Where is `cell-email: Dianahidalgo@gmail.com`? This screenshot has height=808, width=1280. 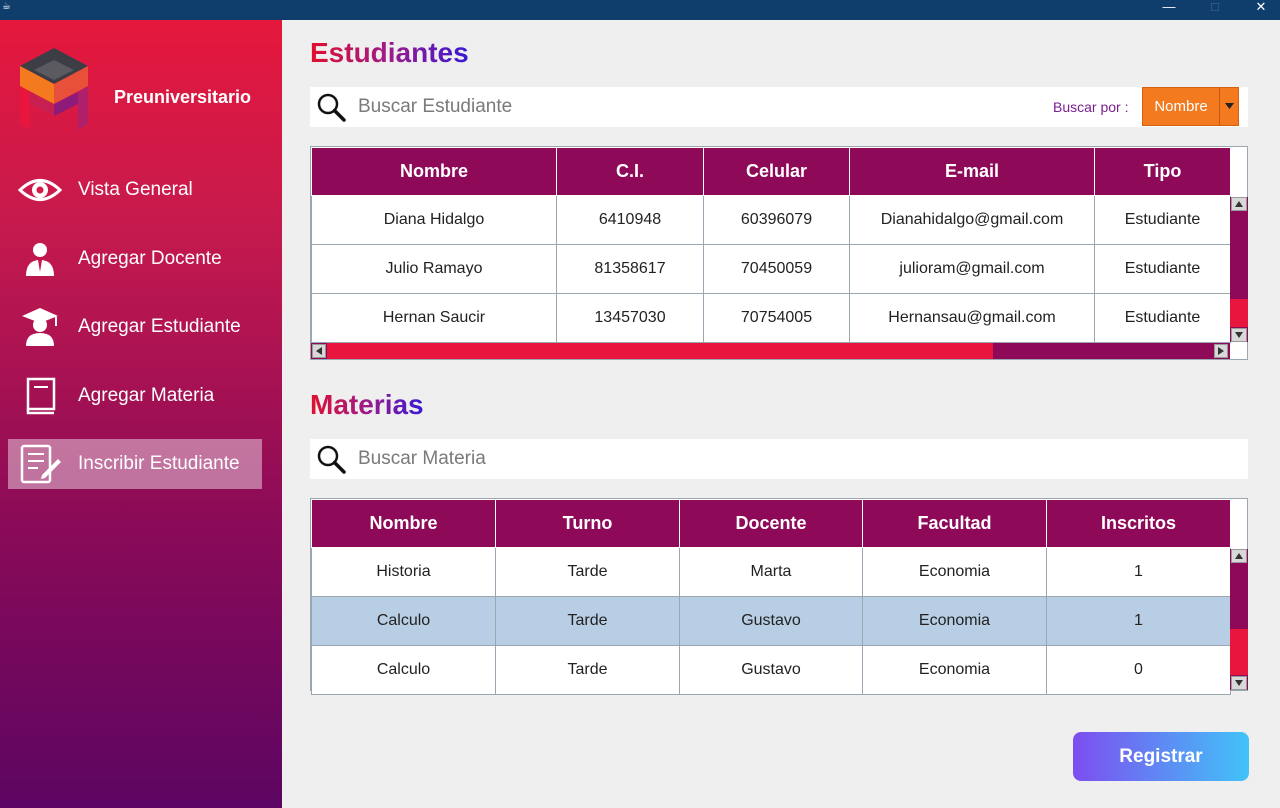
cell-email: Dianahidalgo@gmail.com is located at coordinates (972, 220).